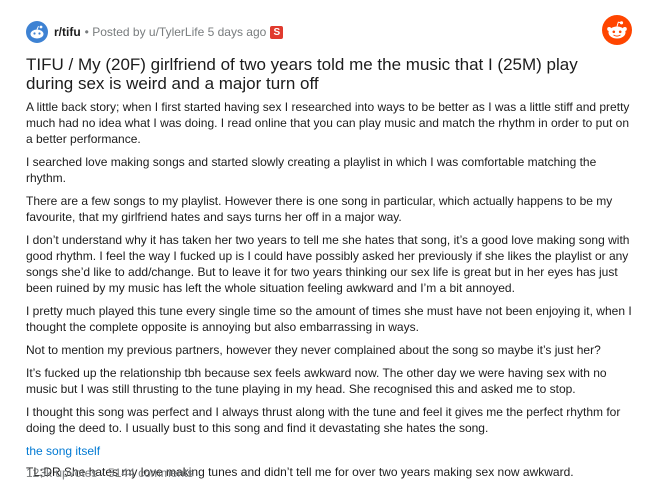 This screenshot has width=659, height=497. I want to click on song-link: the song itself, so click(331, 451).